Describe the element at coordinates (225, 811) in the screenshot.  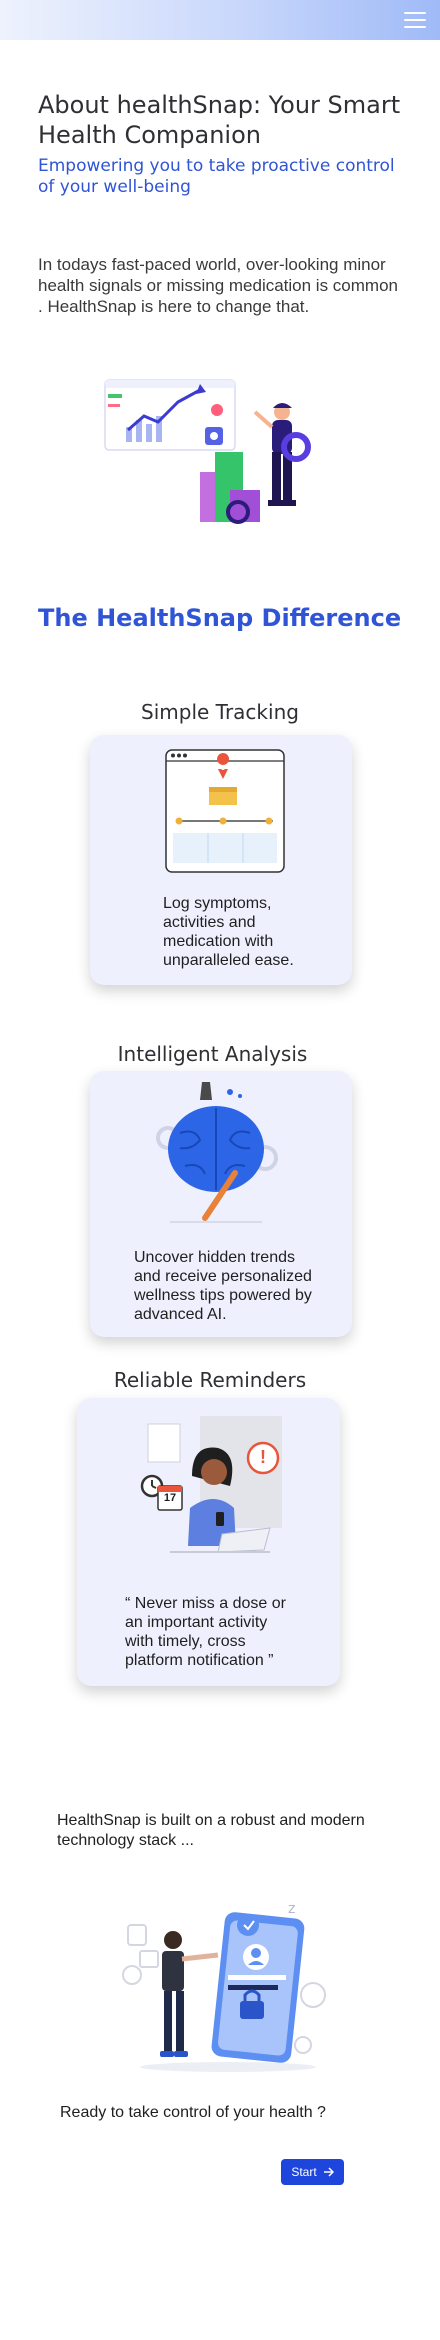
I see `tracking-illustration` at that location.